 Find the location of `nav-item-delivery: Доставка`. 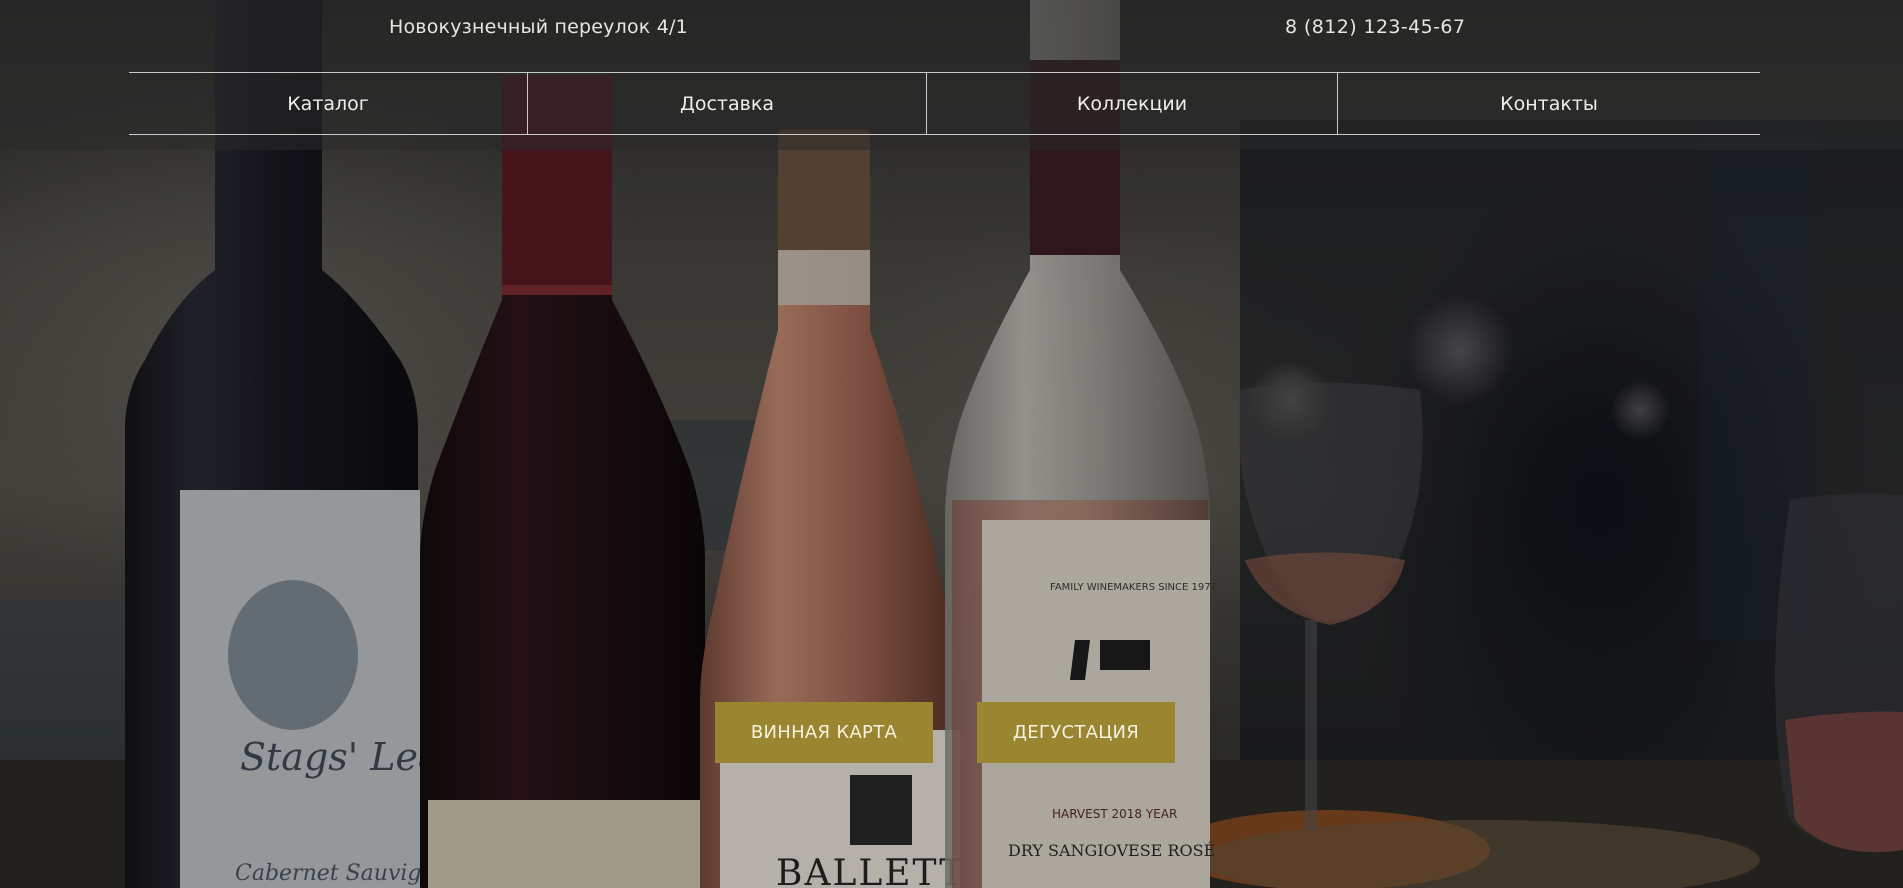

nav-item-delivery: Доставка is located at coordinates (726, 103).